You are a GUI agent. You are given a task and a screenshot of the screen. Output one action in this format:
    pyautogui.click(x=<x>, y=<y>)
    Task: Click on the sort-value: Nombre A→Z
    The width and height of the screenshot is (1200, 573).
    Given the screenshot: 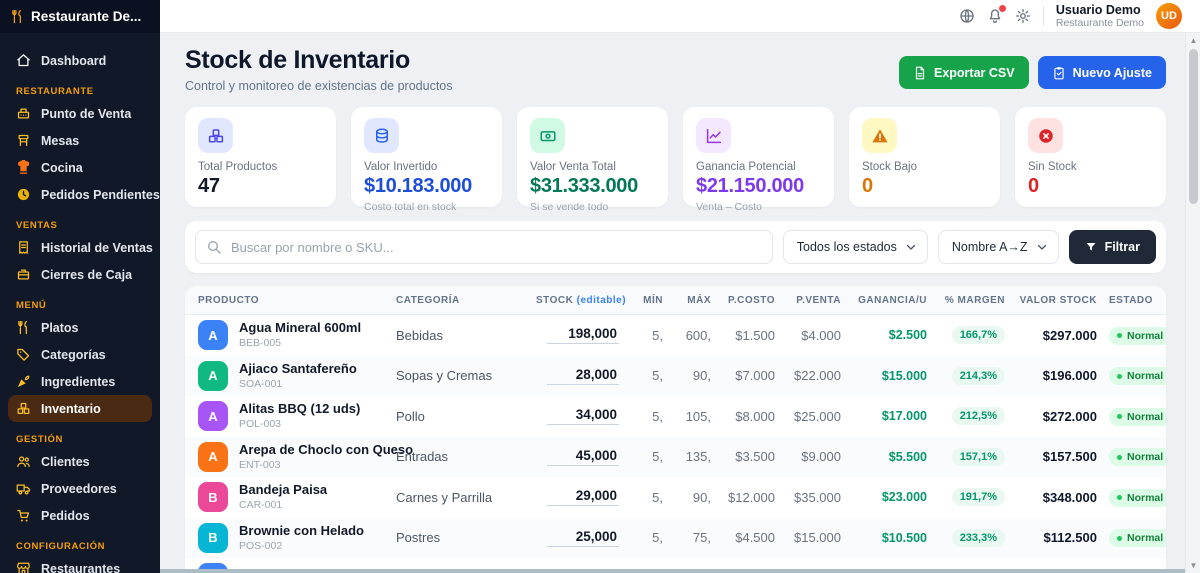 What is the action you would take?
    pyautogui.click(x=989, y=247)
    